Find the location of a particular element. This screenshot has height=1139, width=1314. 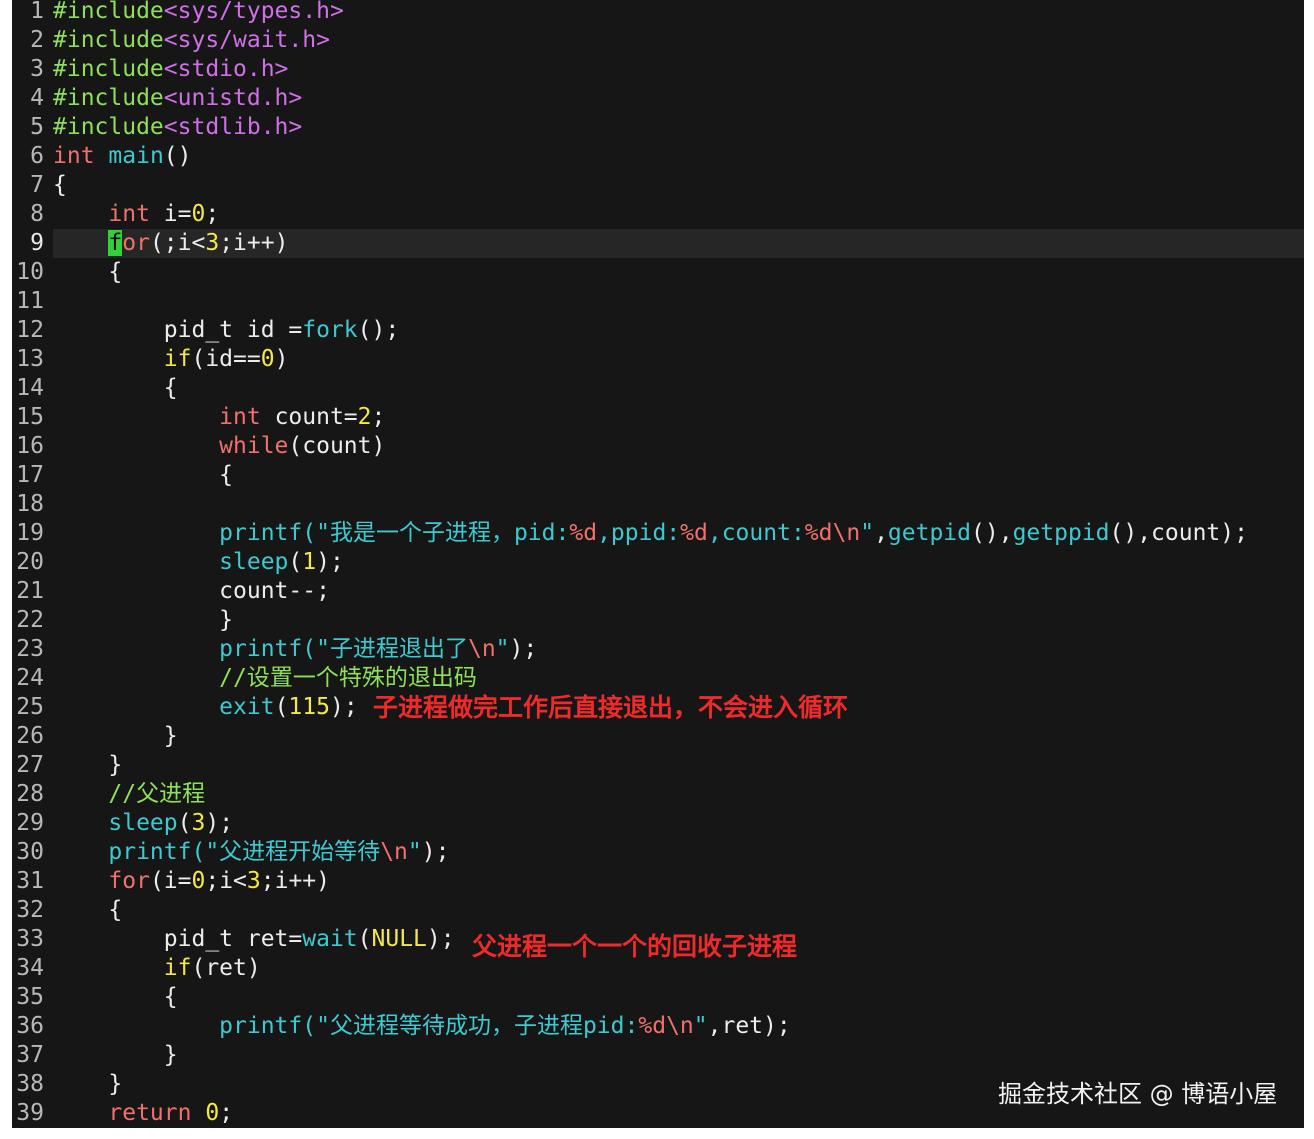

code-line: 13 if(id==0) is located at coordinates (658, 359).